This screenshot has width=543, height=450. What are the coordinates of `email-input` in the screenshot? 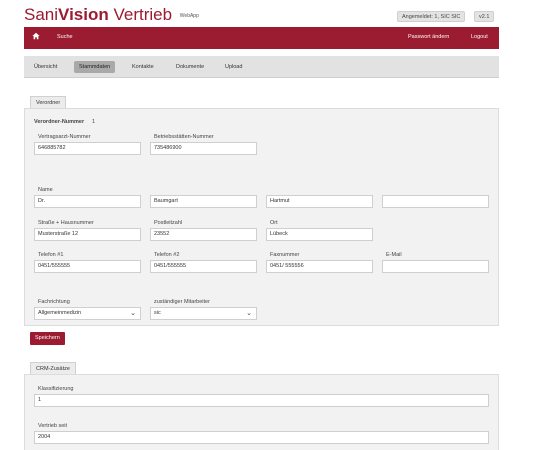 It's located at (435, 266).